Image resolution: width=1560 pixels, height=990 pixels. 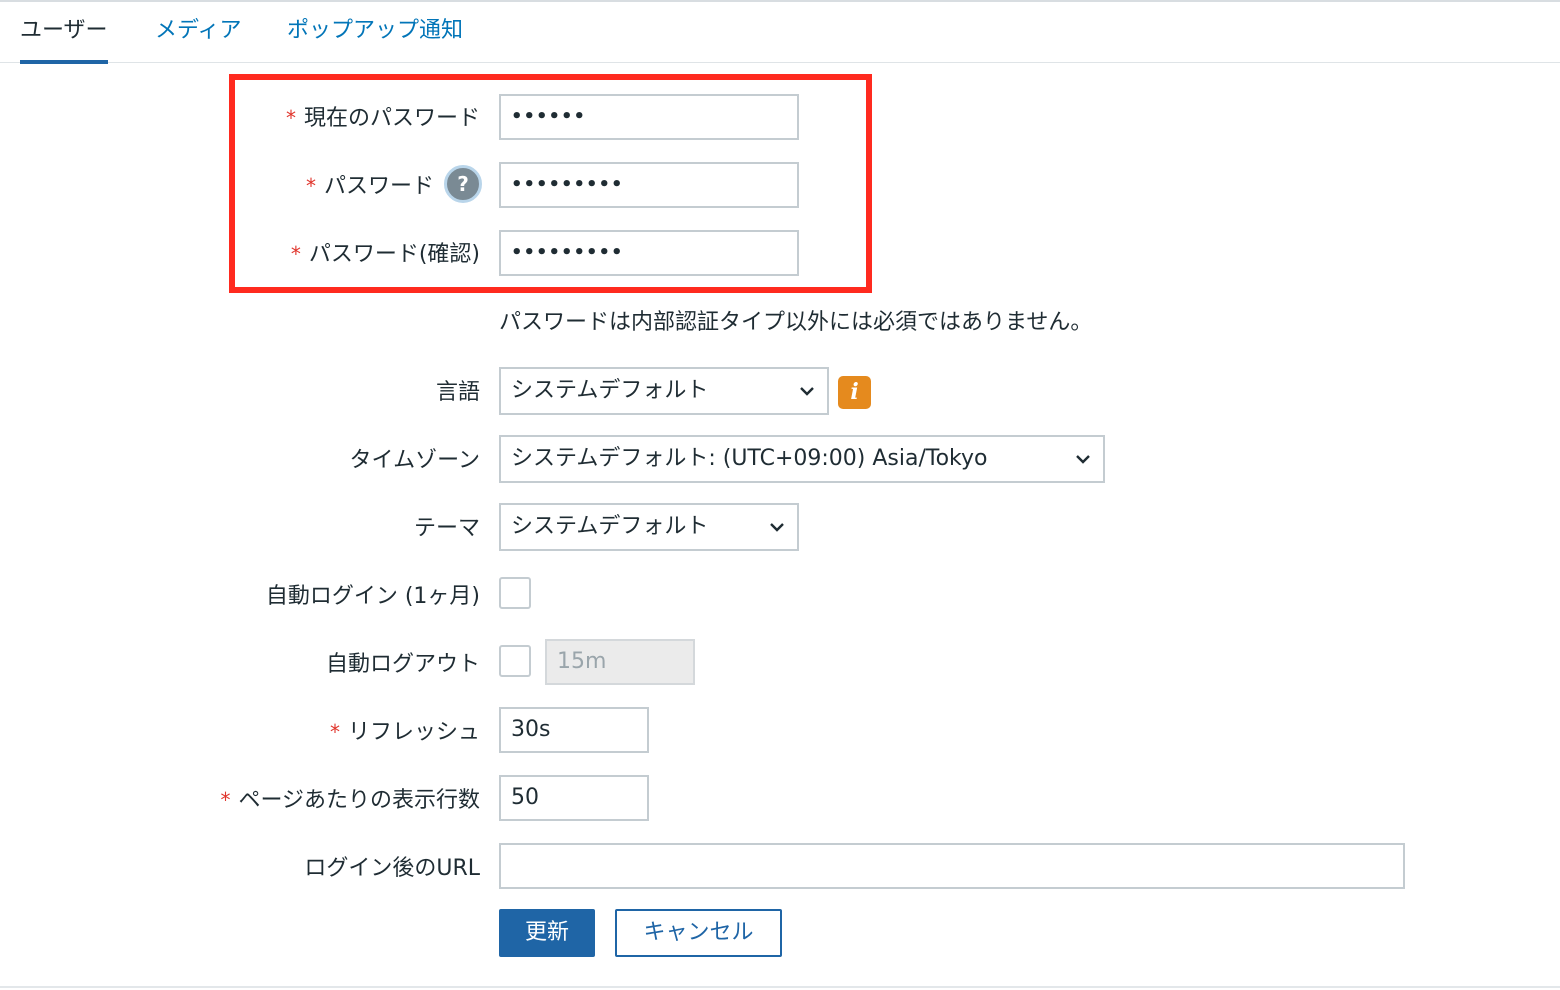 What do you see at coordinates (463, 184) in the screenshot?
I see `question-icon: ?` at bounding box center [463, 184].